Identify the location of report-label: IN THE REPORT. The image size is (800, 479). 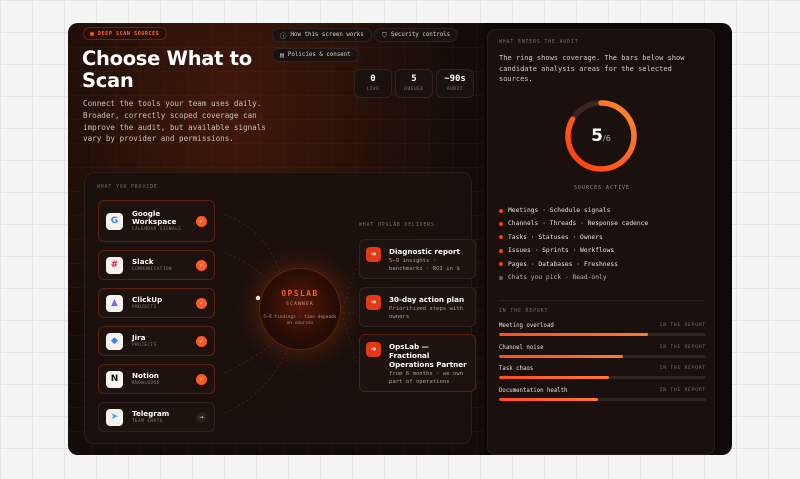
(524, 311).